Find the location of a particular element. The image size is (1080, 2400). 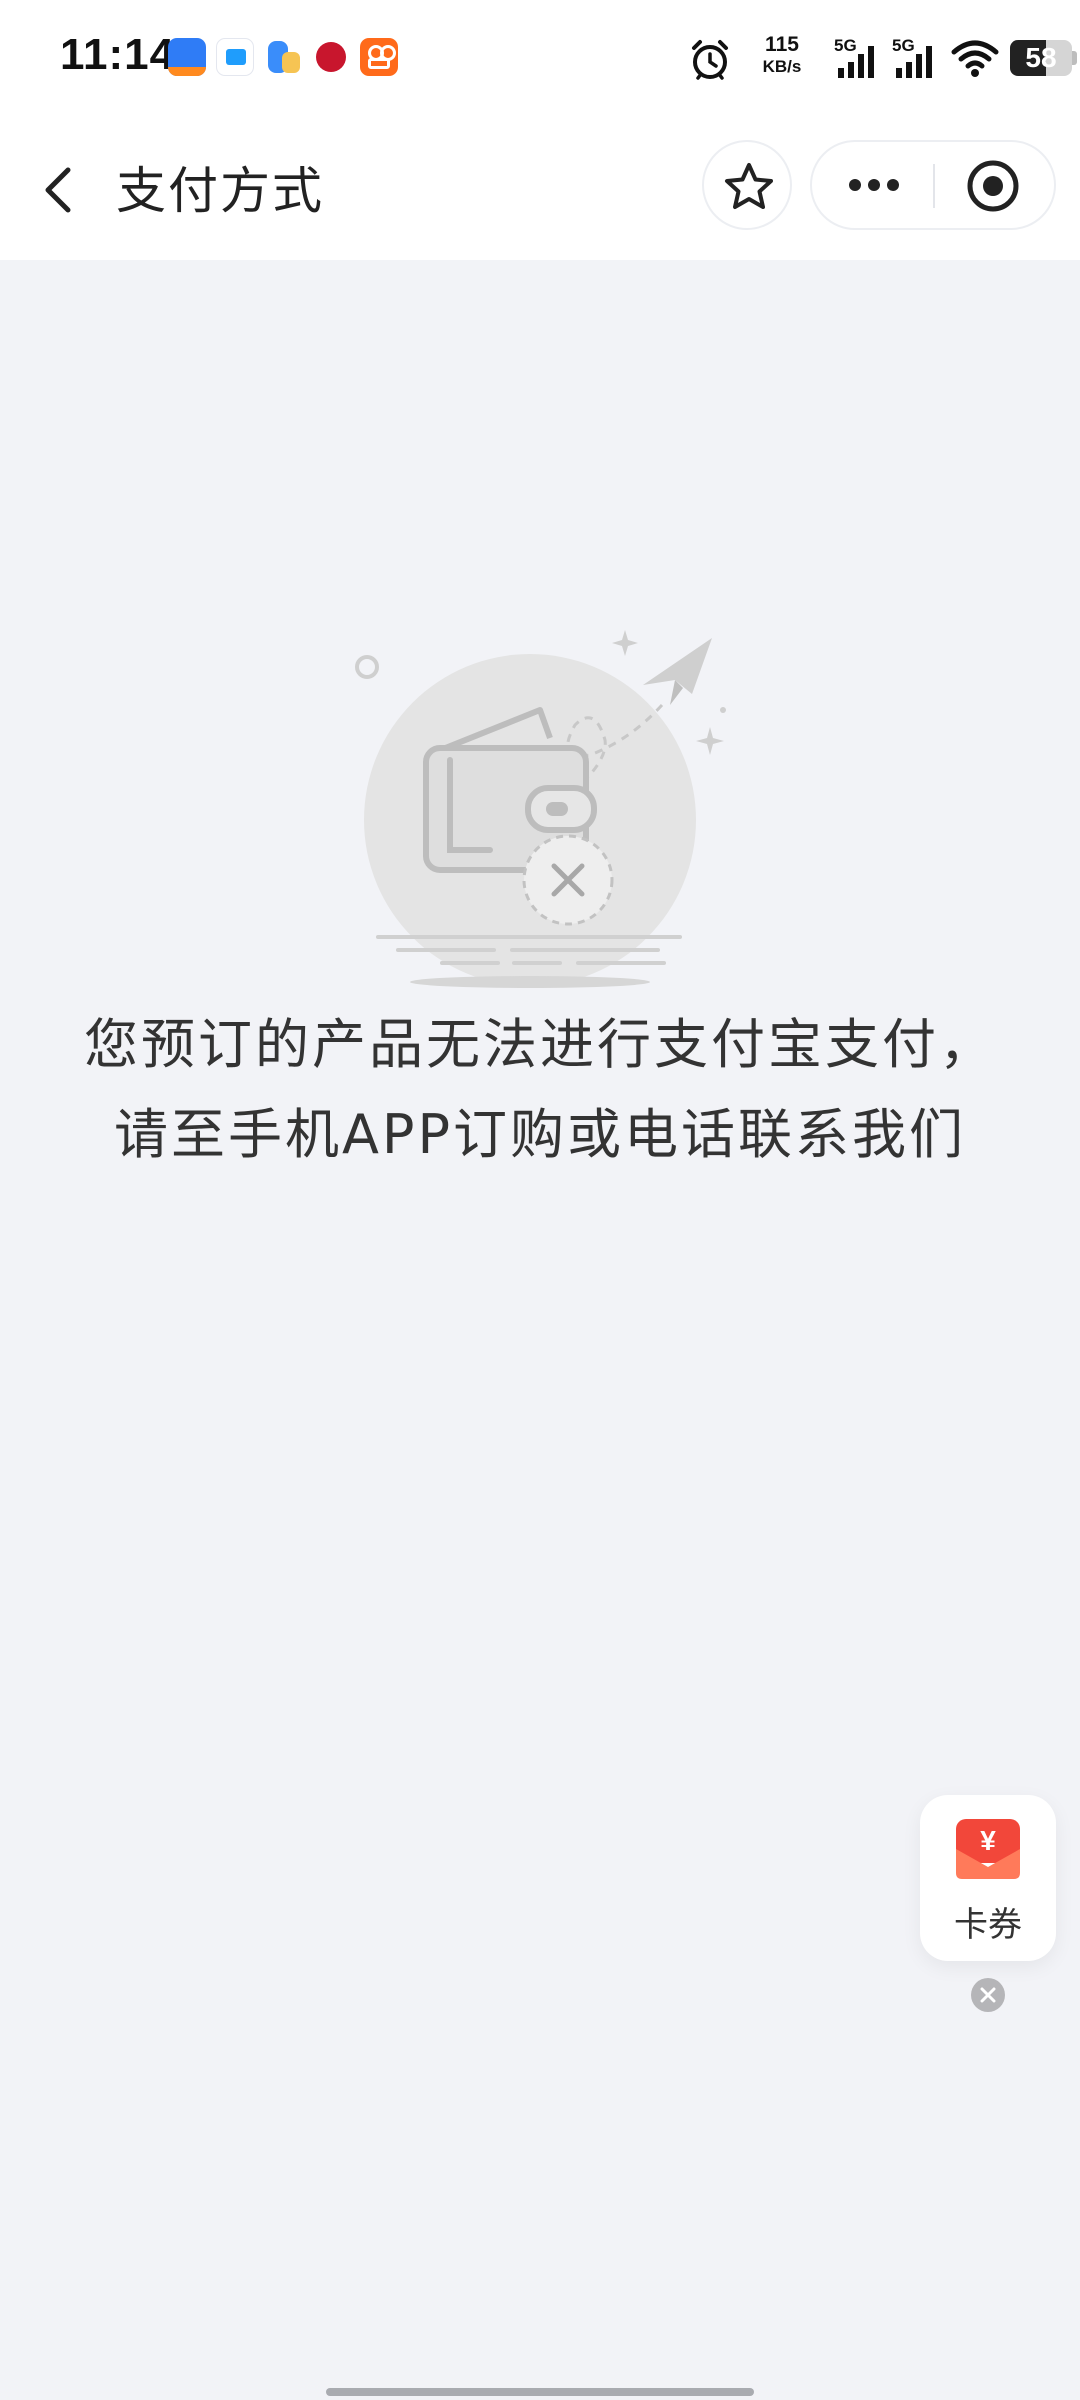

coupon-yen-symbol: ¥ is located at coordinates (988, 1840).